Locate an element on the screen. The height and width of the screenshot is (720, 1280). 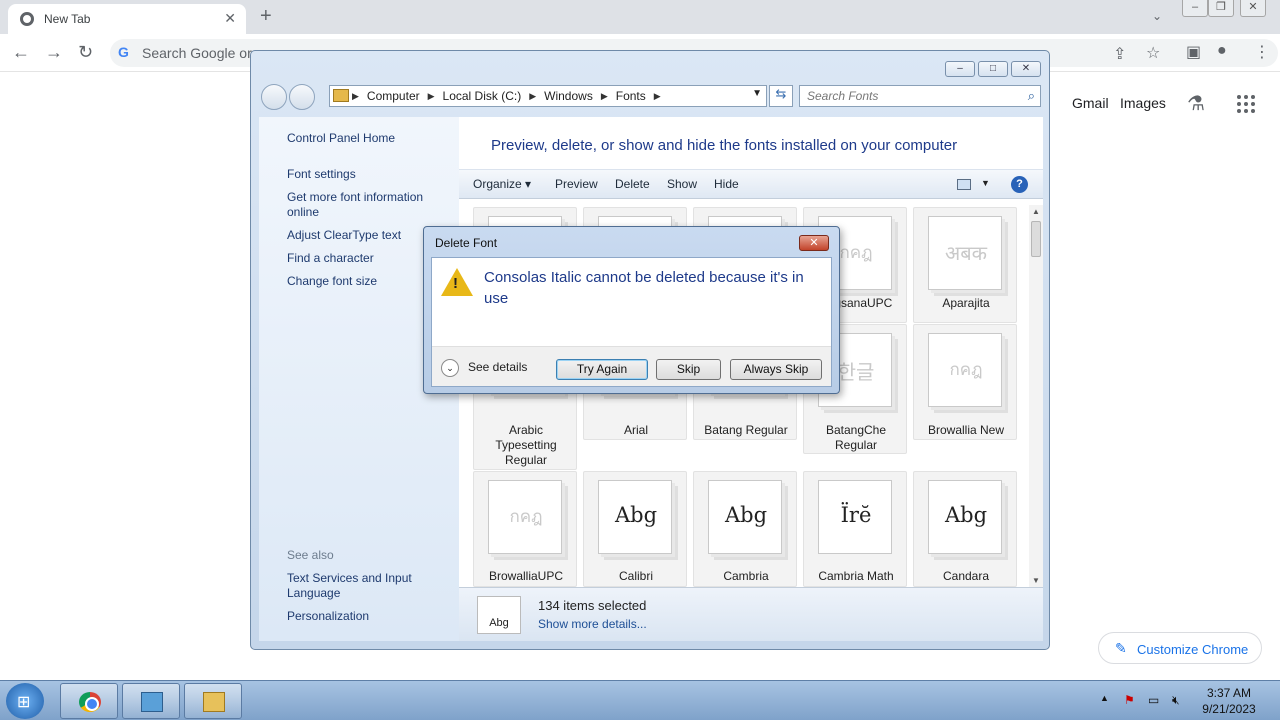
explorer-maximize-icon: □ is located at coordinates (993, 69).